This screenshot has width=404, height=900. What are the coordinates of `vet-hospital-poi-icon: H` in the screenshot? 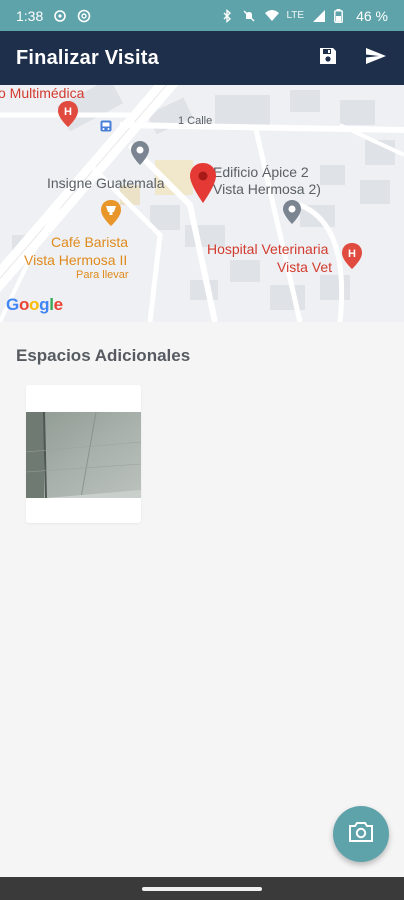 It's located at (352, 258).